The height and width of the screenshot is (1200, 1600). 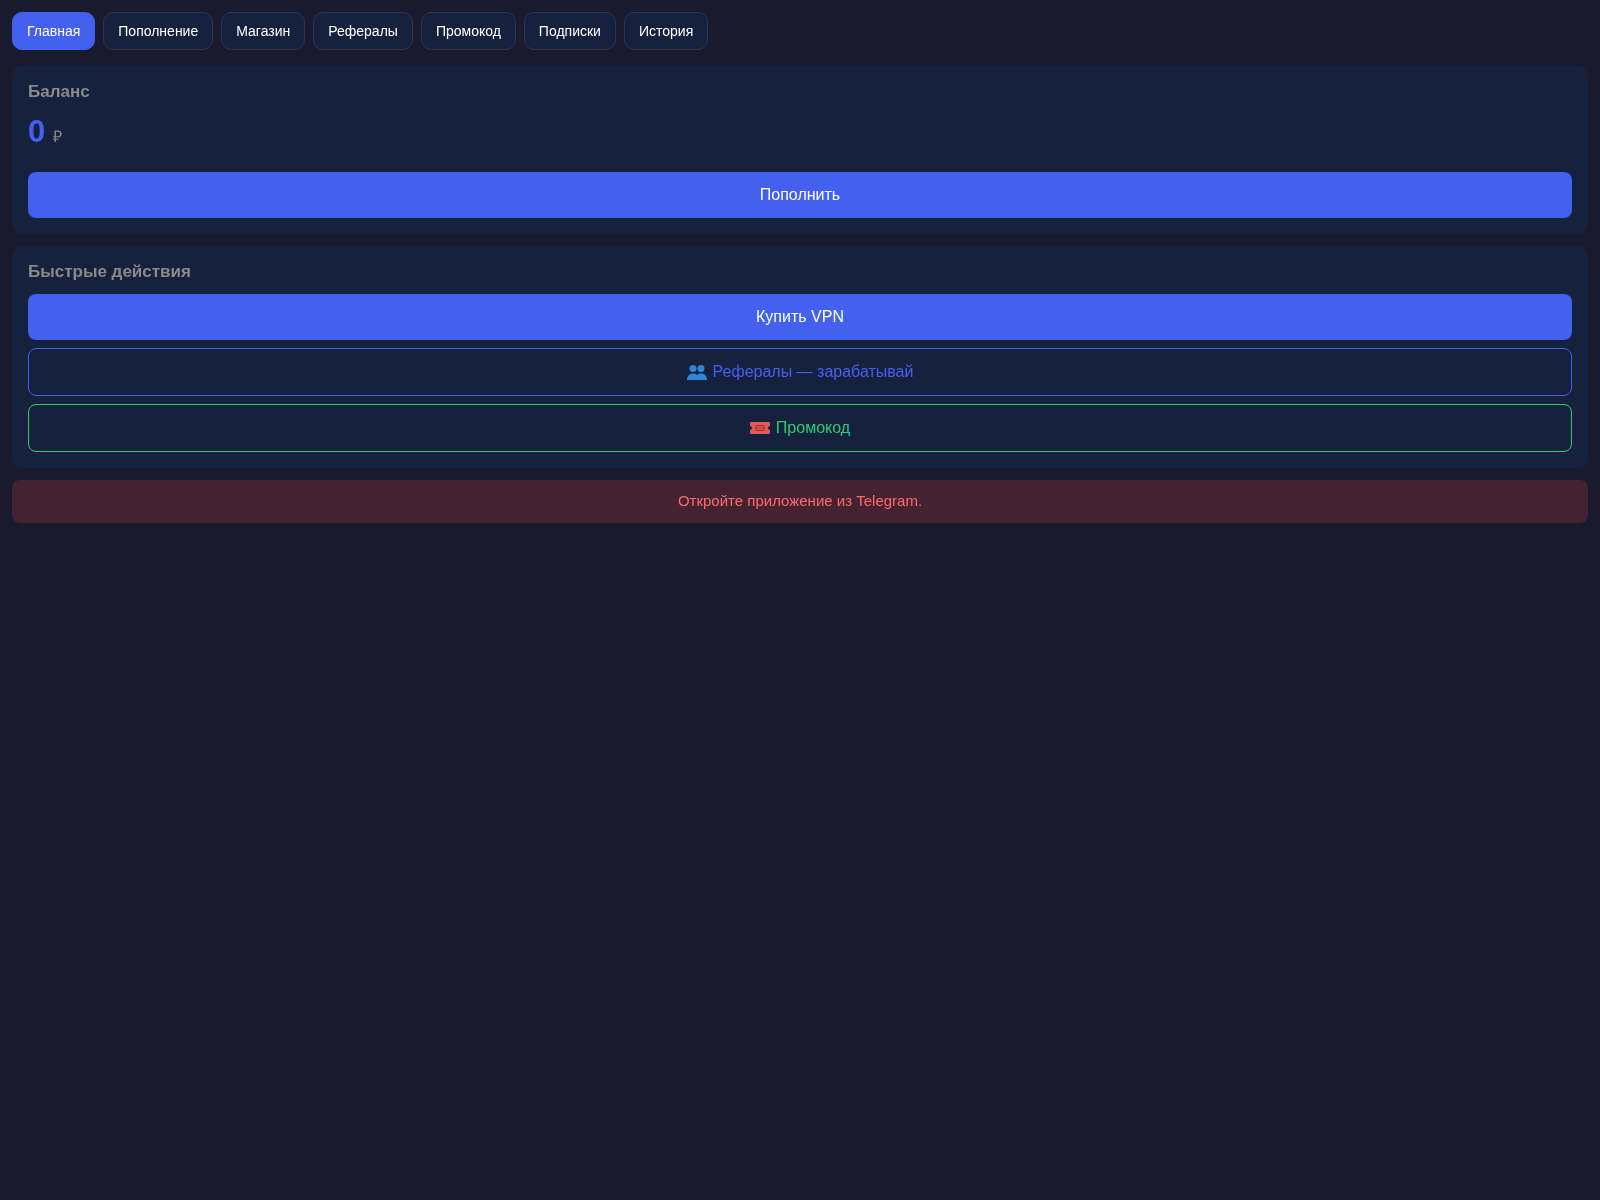 I want to click on balance-amount: 0, so click(x=37, y=132).